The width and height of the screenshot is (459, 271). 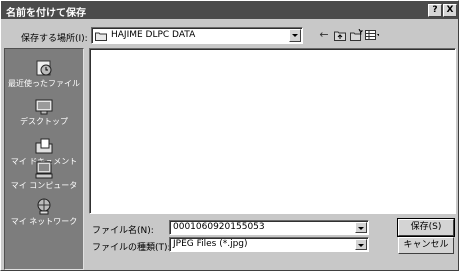 What do you see at coordinates (44, 185) in the screenshot?
I see `place-my-computer-label: マイ コンピュータ` at bounding box center [44, 185].